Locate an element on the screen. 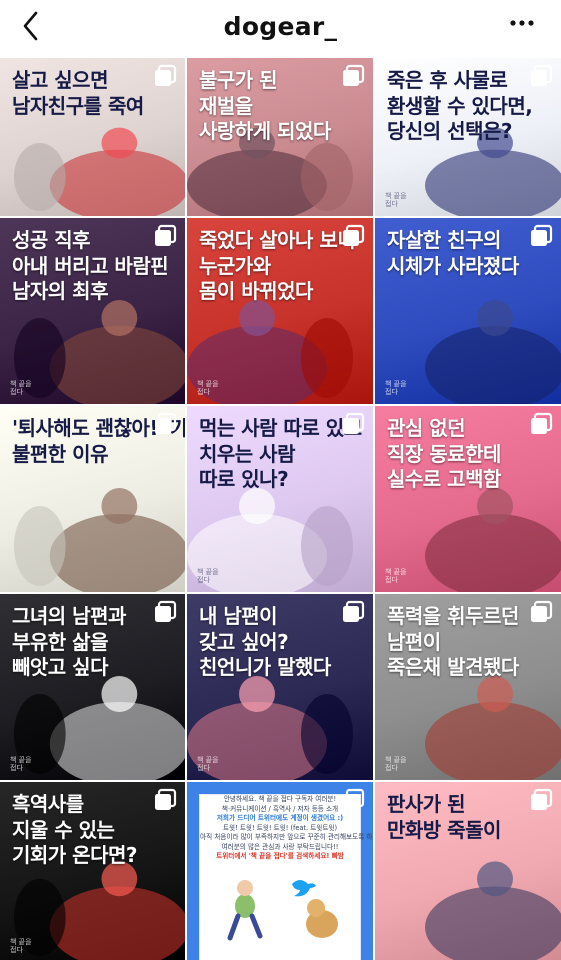  post-title-line: 몸이 바뀌었다 is located at coordinates (256, 291).